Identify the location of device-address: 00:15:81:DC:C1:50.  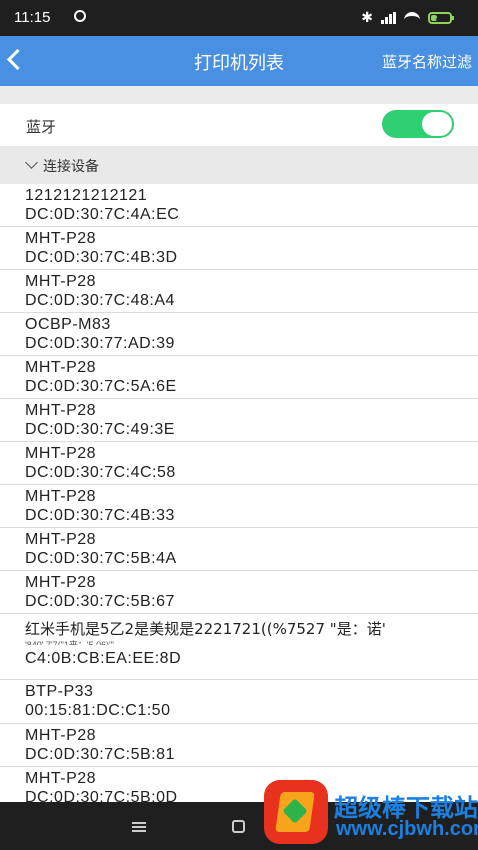
(98, 710).